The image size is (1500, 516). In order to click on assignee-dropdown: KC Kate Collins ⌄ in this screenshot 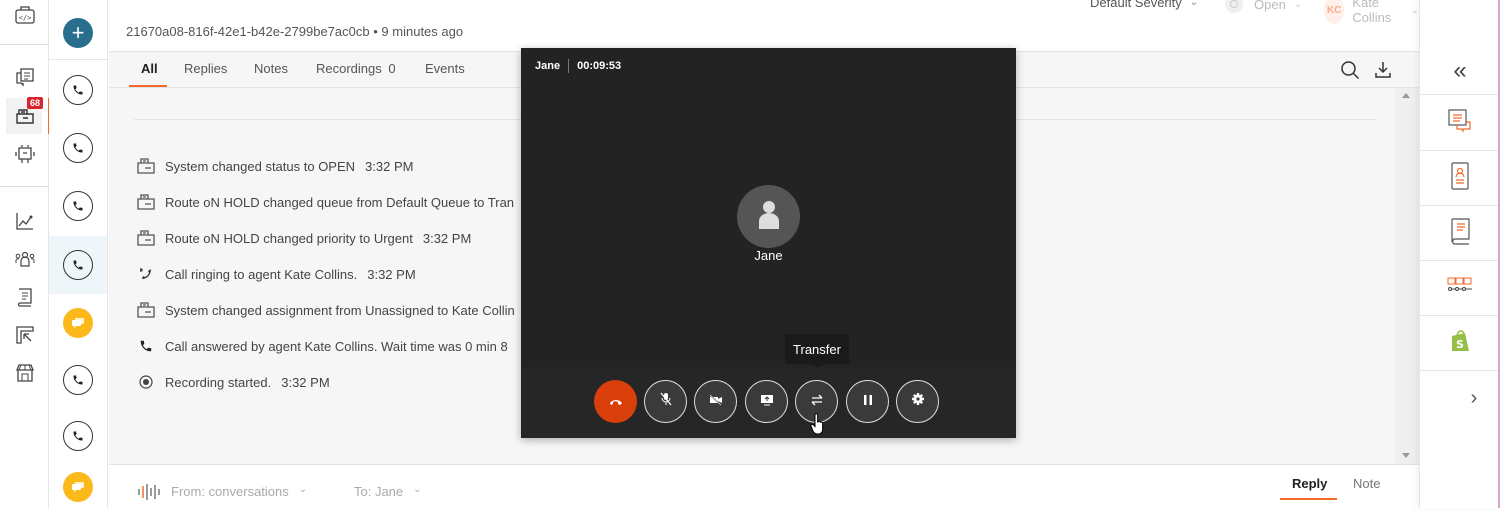, I will do `click(1371, 12)`.